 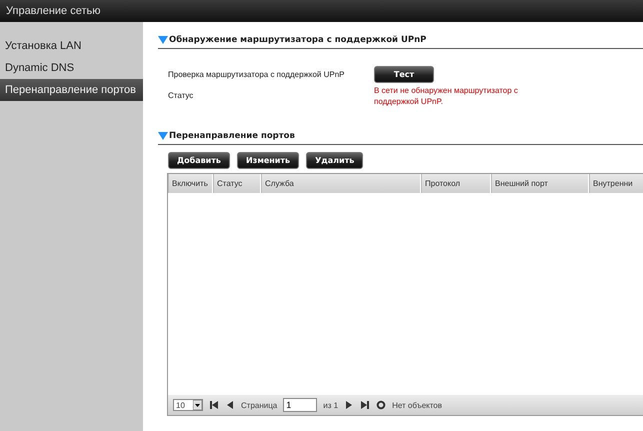 What do you see at coordinates (188, 405) in the screenshot?
I see `page-size-select: 10` at bounding box center [188, 405].